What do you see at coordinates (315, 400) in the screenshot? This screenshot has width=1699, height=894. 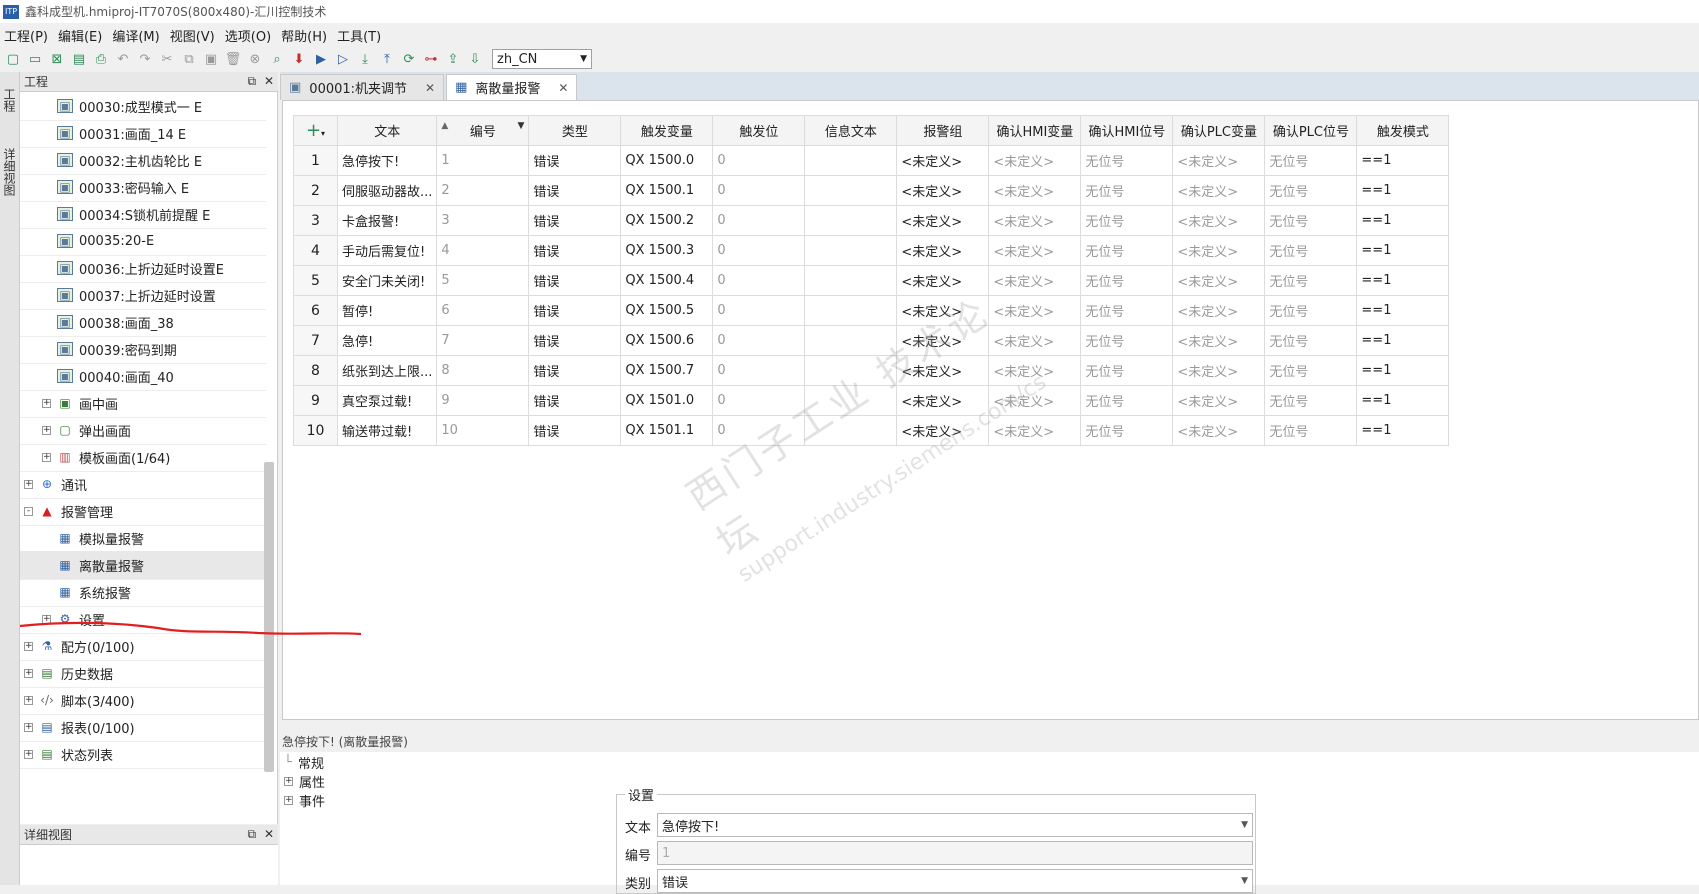 I see `row-number: 9` at bounding box center [315, 400].